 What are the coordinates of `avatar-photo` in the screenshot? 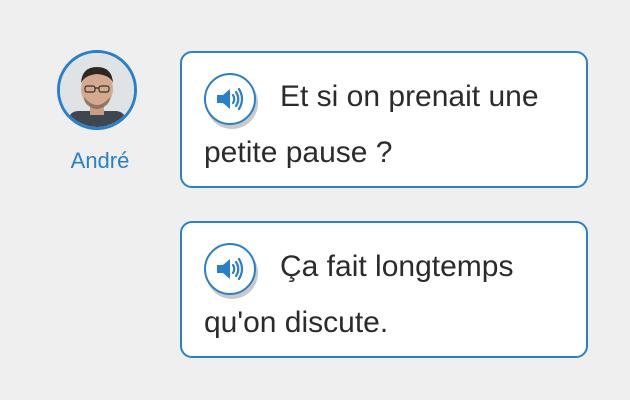 It's located at (97, 90).